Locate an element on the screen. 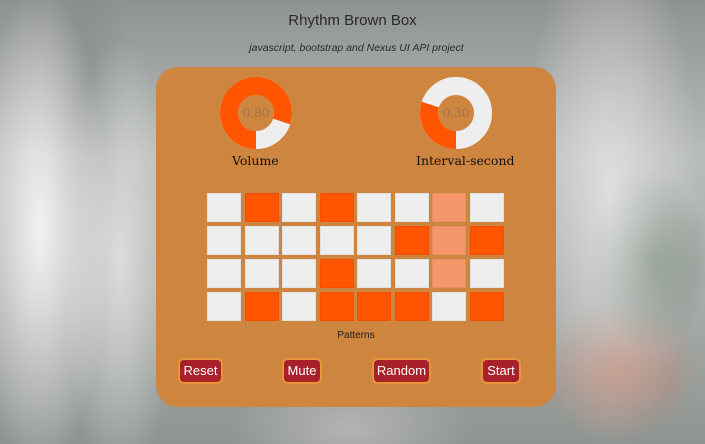 Image resolution: width=705 pixels, height=444 pixels. pattern-sequencer-grid is located at coordinates (355, 257).